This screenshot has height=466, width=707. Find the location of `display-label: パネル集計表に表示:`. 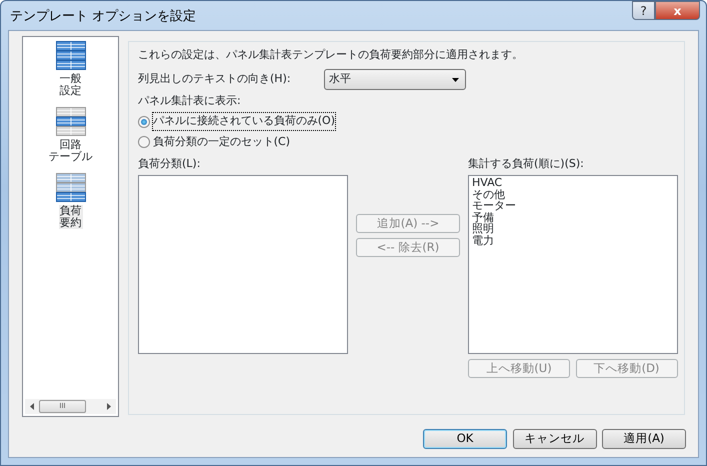

display-label: パネル集計表に表示: is located at coordinates (190, 100).